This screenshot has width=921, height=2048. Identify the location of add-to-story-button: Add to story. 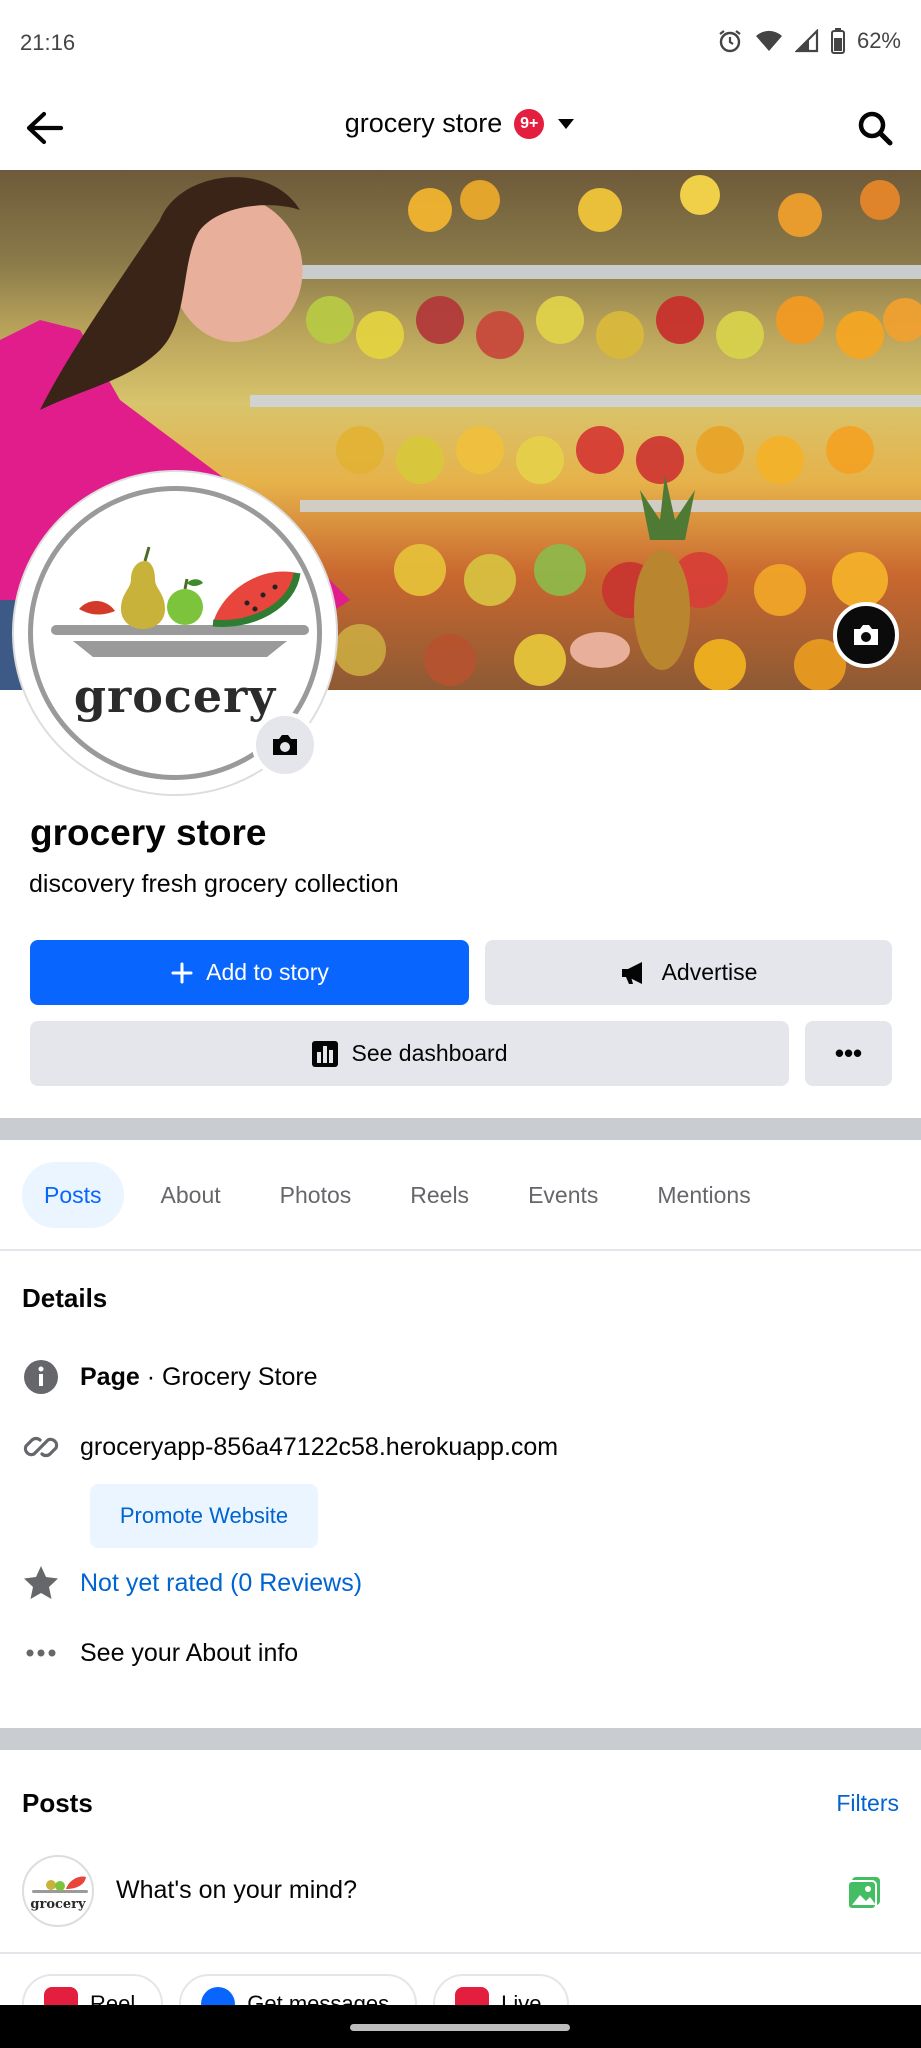
(249, 972).